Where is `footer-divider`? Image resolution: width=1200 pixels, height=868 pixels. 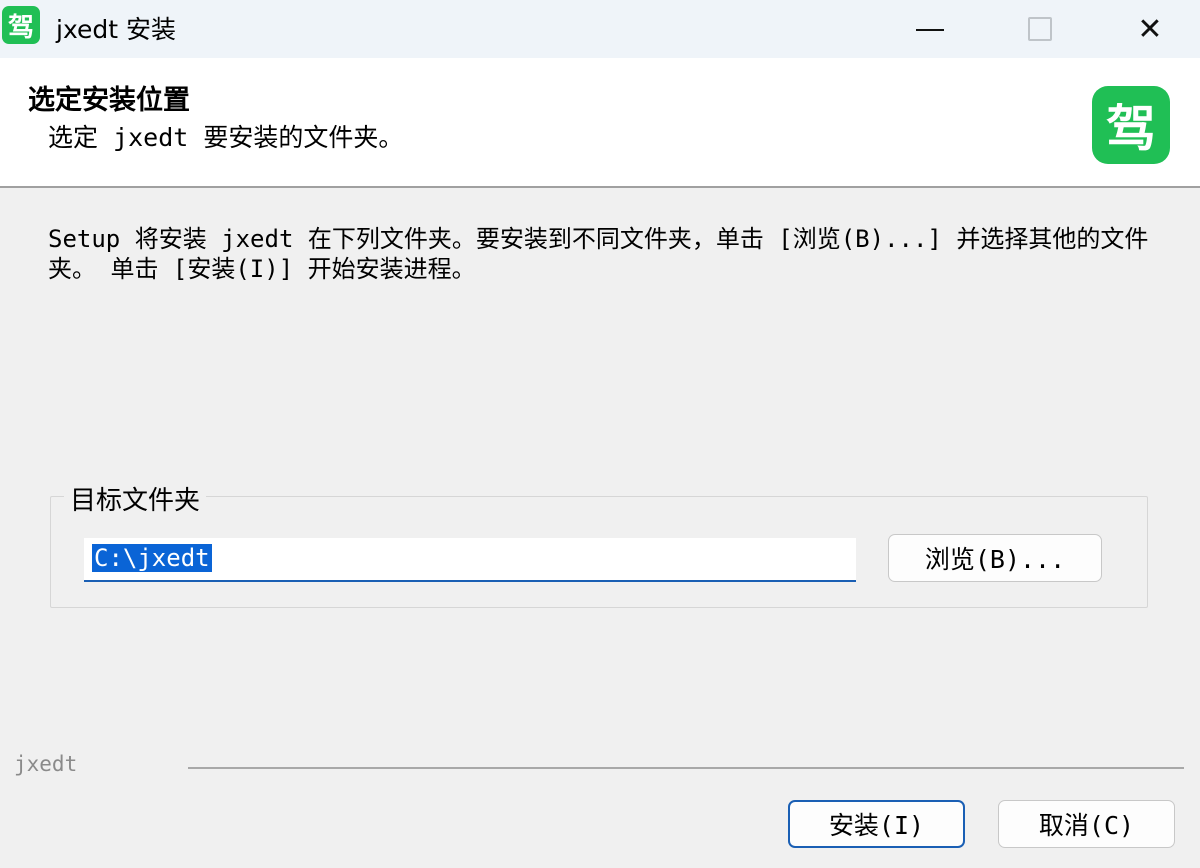
footer-divider is located at coordinates (686, 768).